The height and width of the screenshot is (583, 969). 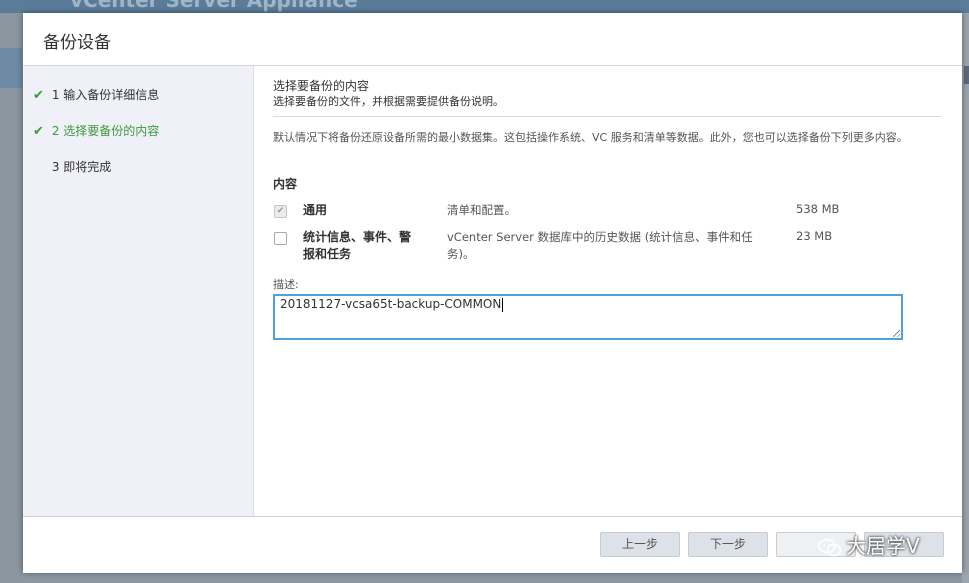 I want to click on section-subtitle: 选择要备份的文件，并根据需要提供备份说明。, so click(x=388, y=101).